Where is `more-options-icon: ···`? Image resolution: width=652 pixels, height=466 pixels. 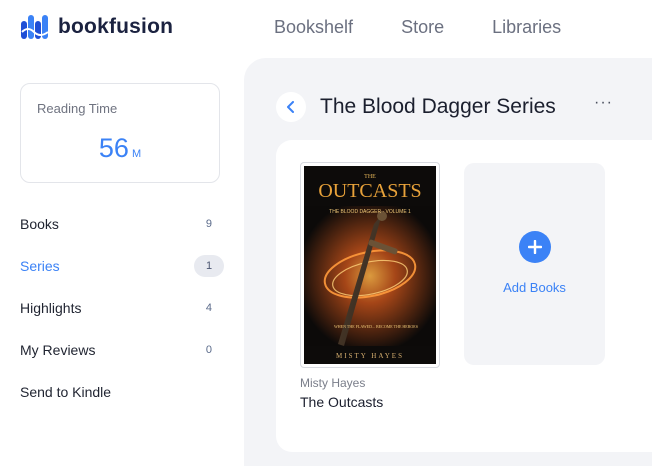
more-options-icon: ··· is located at coordinates (603, 103).